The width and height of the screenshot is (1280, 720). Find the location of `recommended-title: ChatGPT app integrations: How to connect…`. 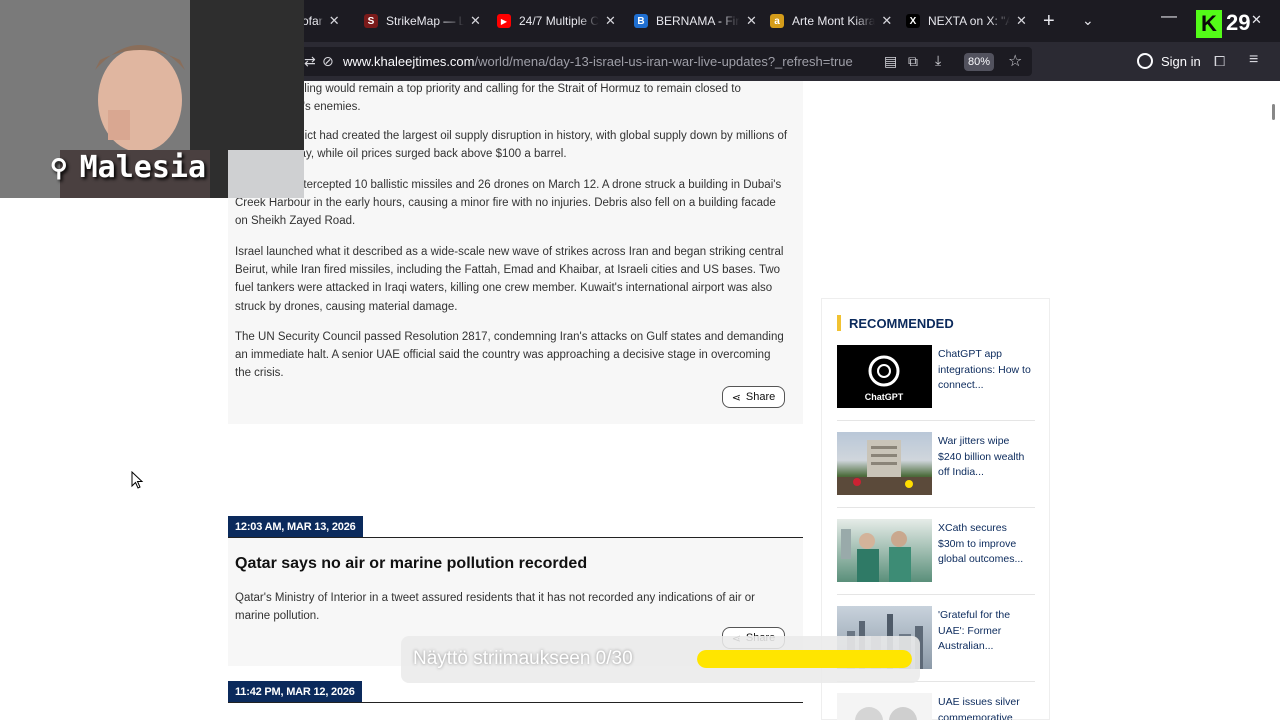

recommended-title: ChatGPT app integrations: How to connect… is located at coordinates (986, 370).